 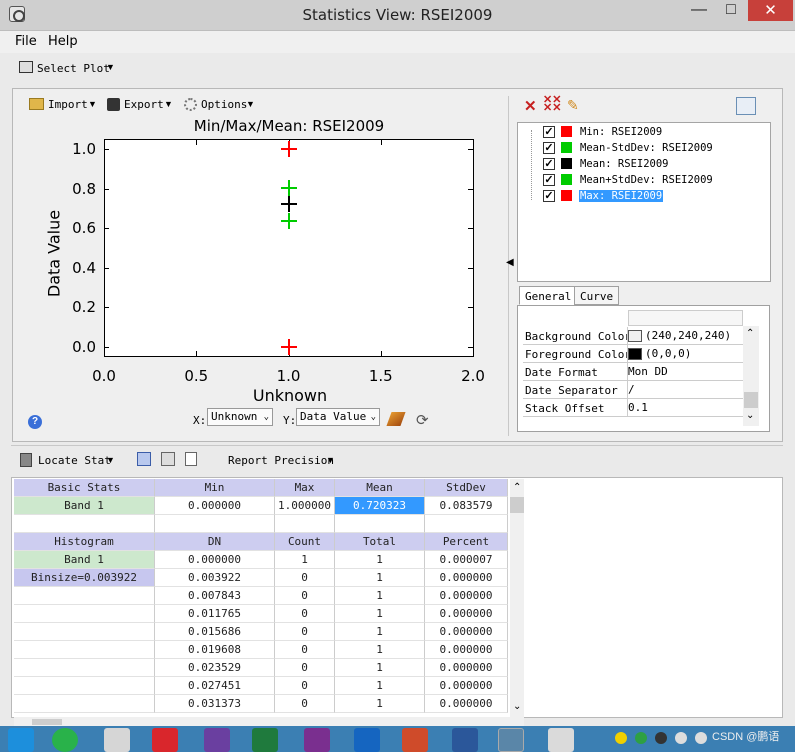 What do you see at coordinates (622, 179) in the screenshot?
I see `legend-item: ✓ Mean+StdDev: RSEI2009` at bounding box center [622, 179].